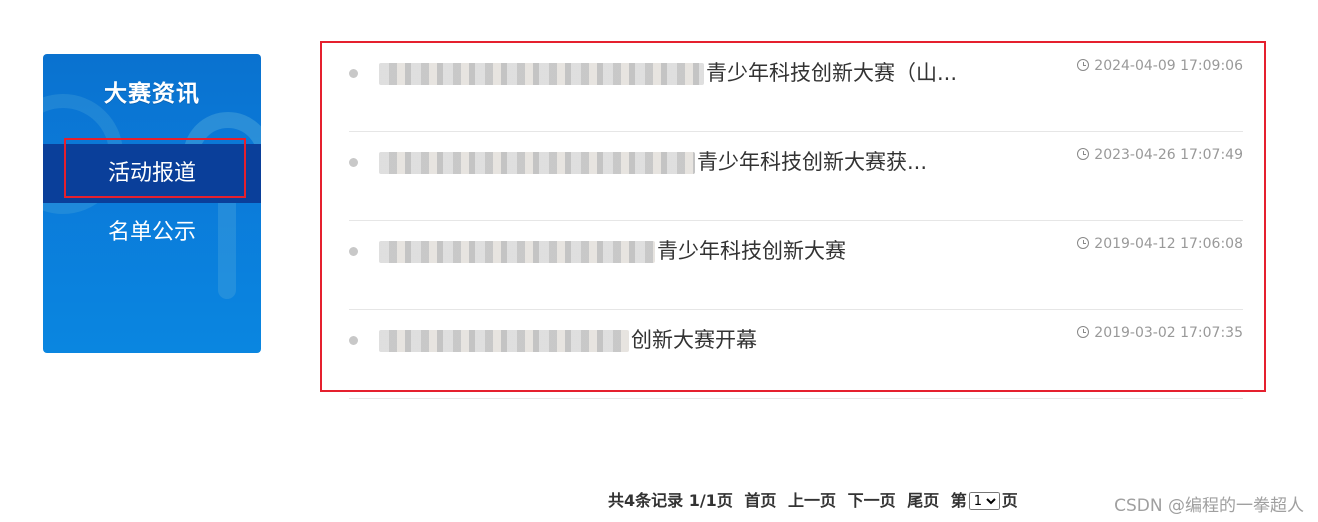 The width and height of the screenshot is (1318, 522). What do you see at coordinates (872, 500) in the screenshot?
I see `next-page-link: 下一页` at bounding box center [872, 500].